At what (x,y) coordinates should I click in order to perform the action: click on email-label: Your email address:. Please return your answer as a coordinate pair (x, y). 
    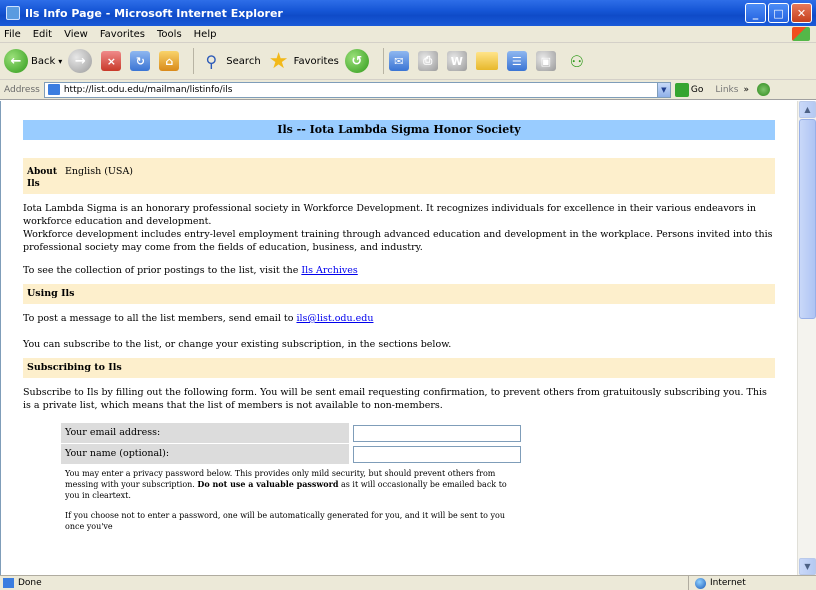
    Looking at the image, I should click on (205, 433).